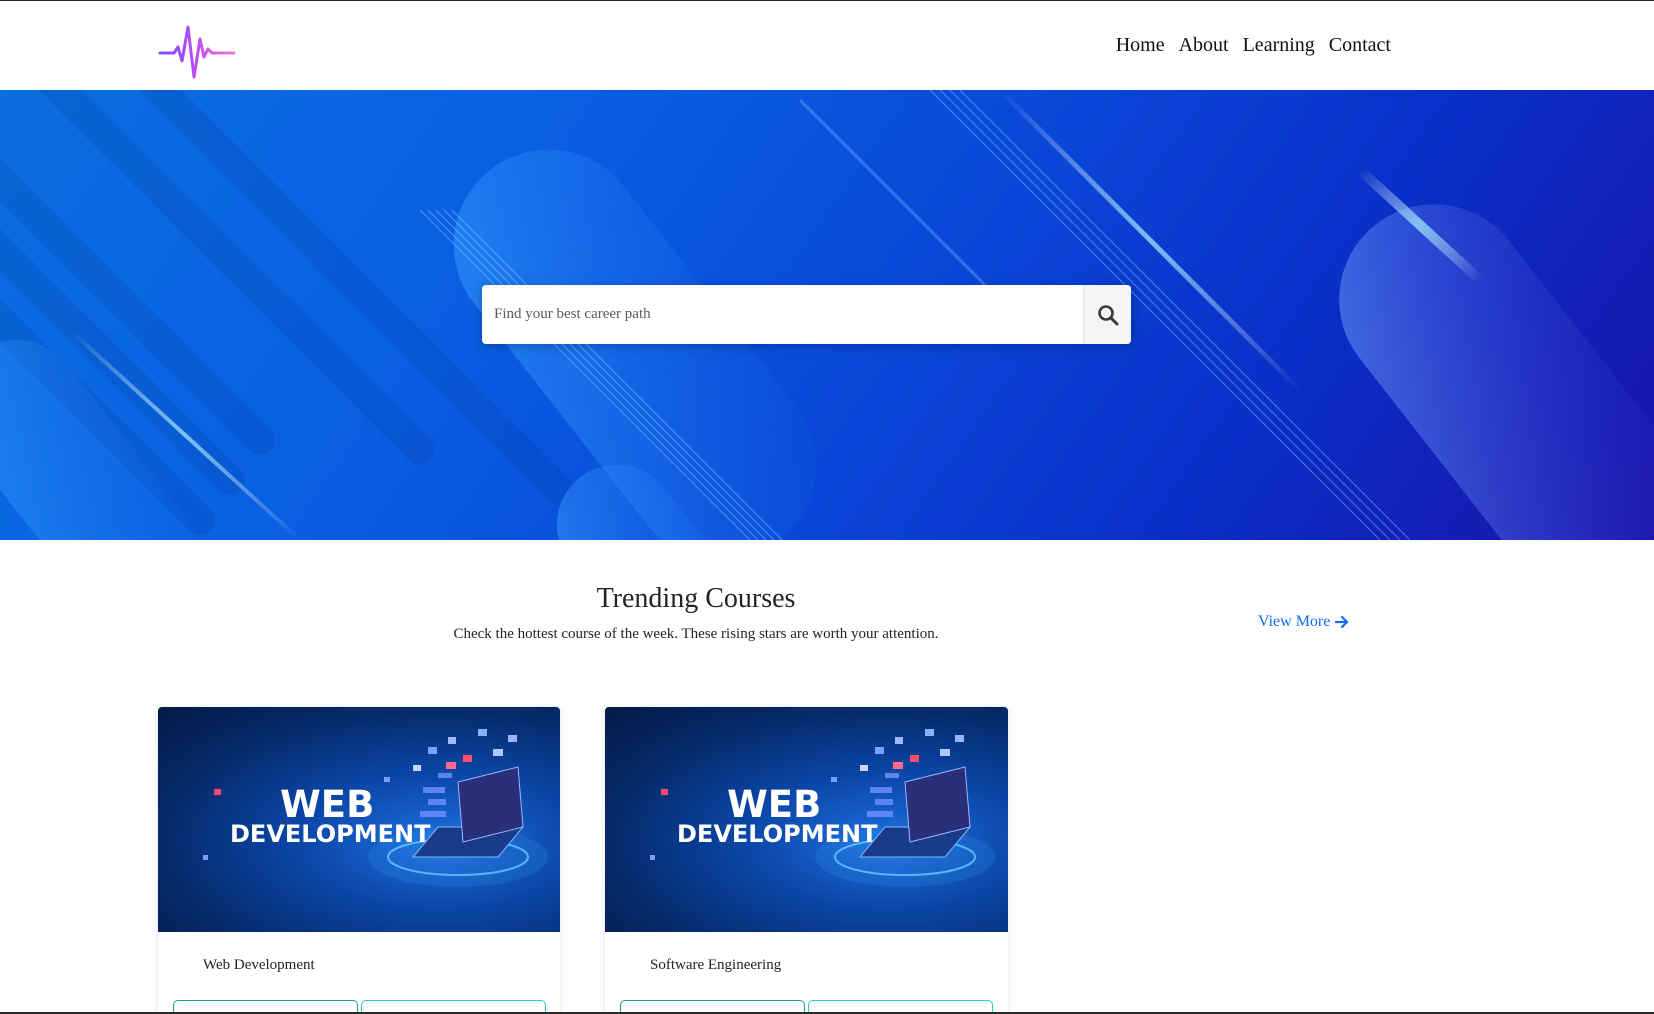  I want to click on course-title: Web Development, so click(259, 965).